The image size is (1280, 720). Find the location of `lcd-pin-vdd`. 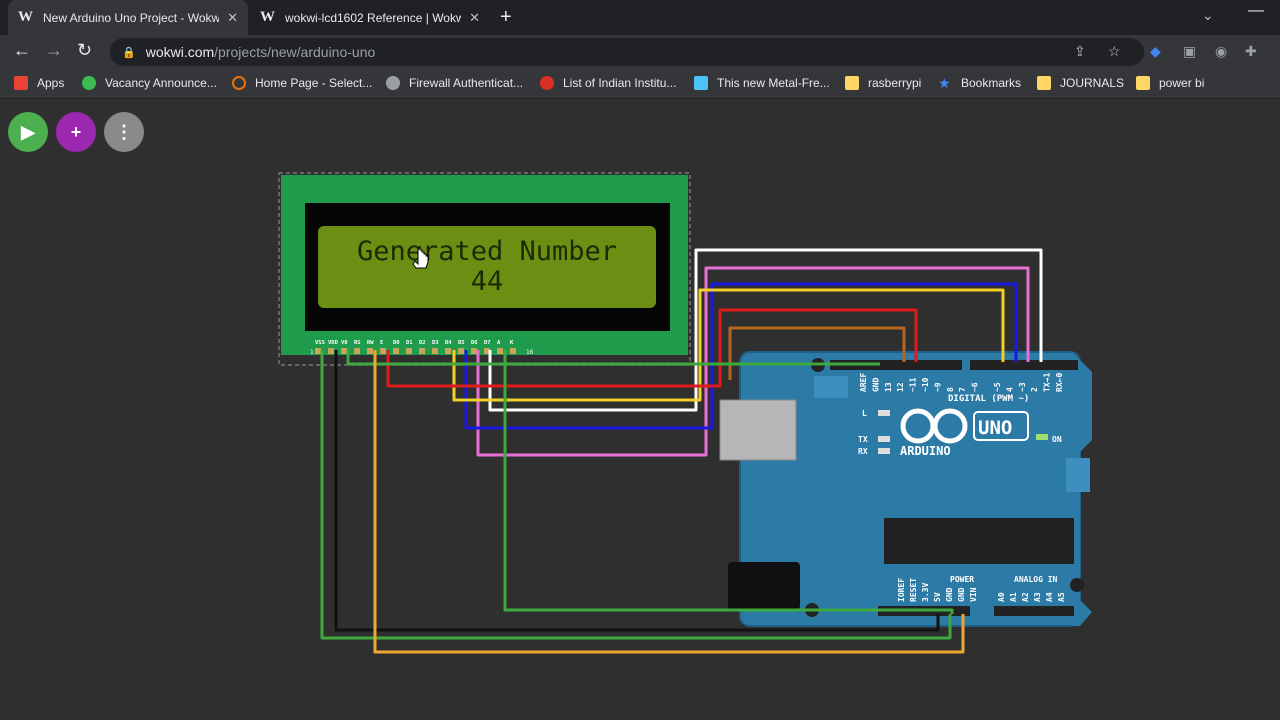

lcd-pin-vdd is located at coordinates (331, 351).